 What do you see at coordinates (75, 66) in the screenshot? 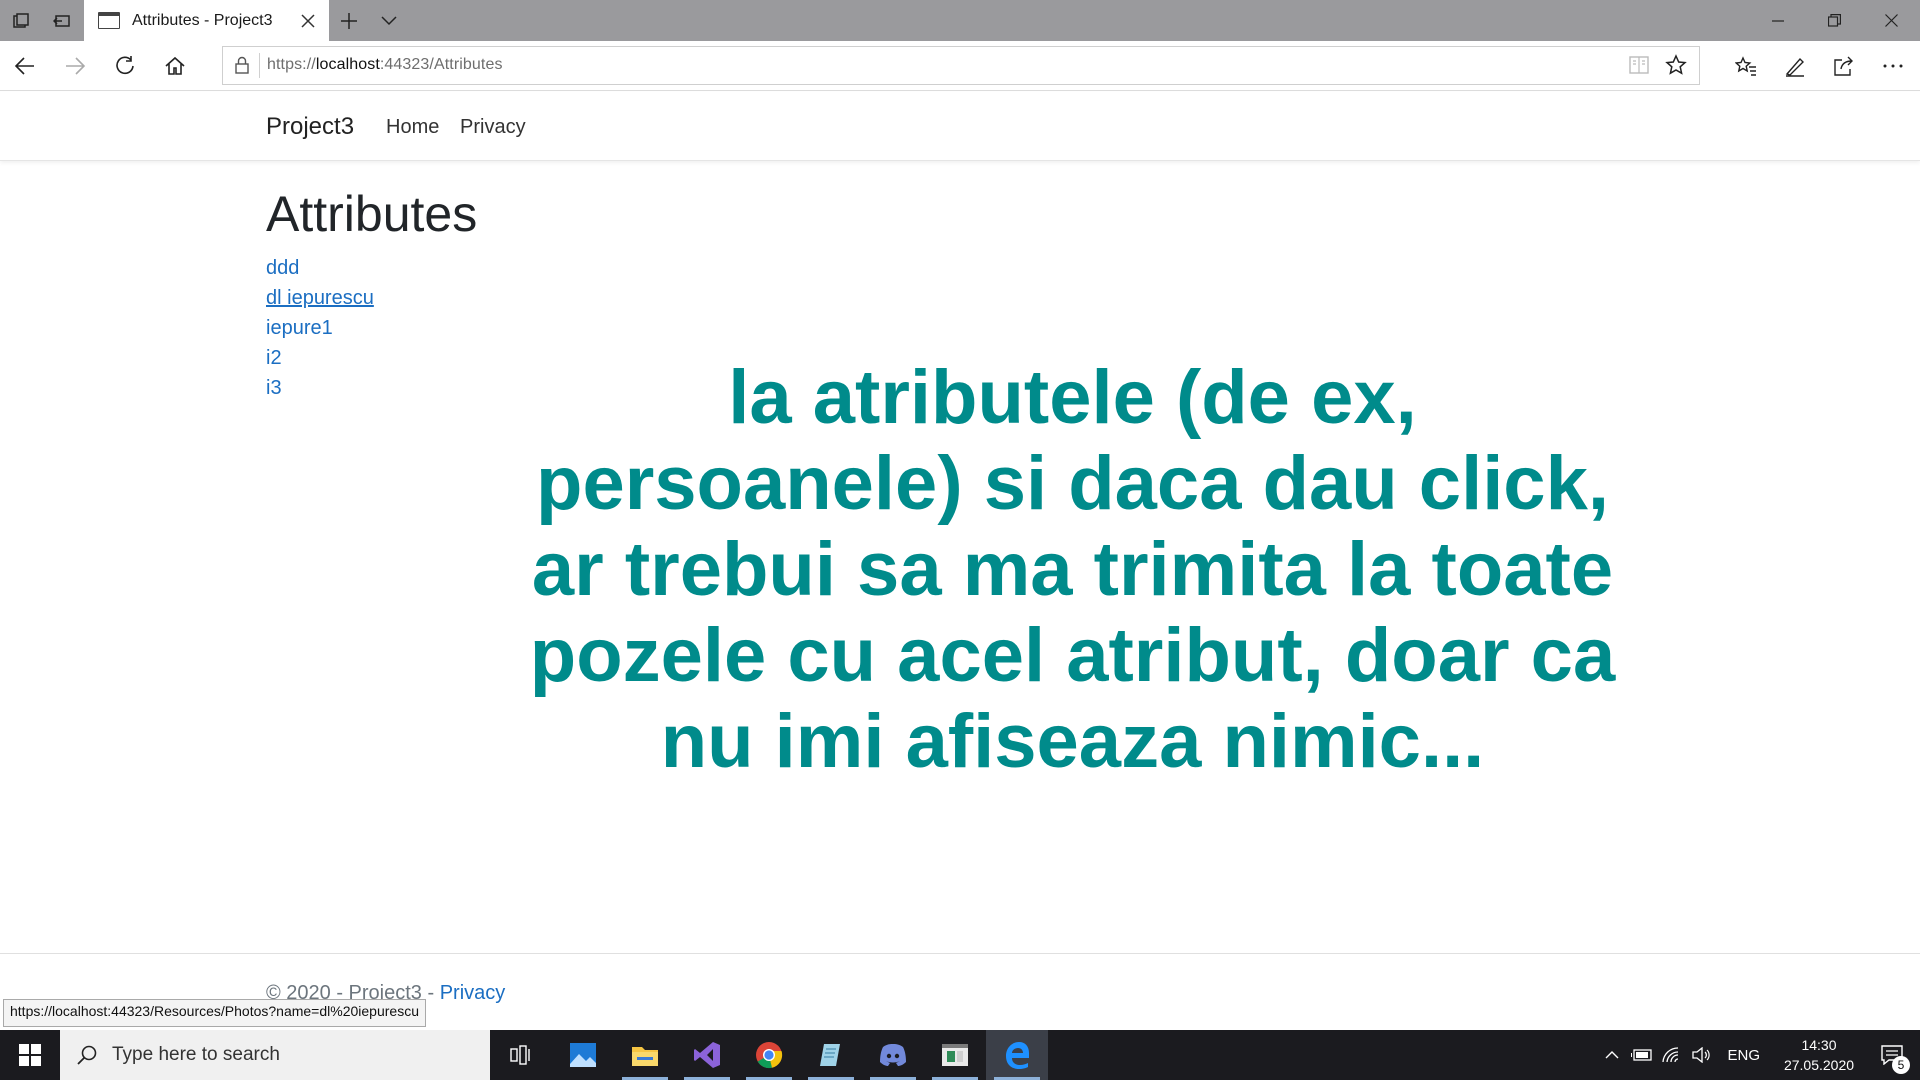
I see `forward-arrow-icon` at bounding box center [75, 66].